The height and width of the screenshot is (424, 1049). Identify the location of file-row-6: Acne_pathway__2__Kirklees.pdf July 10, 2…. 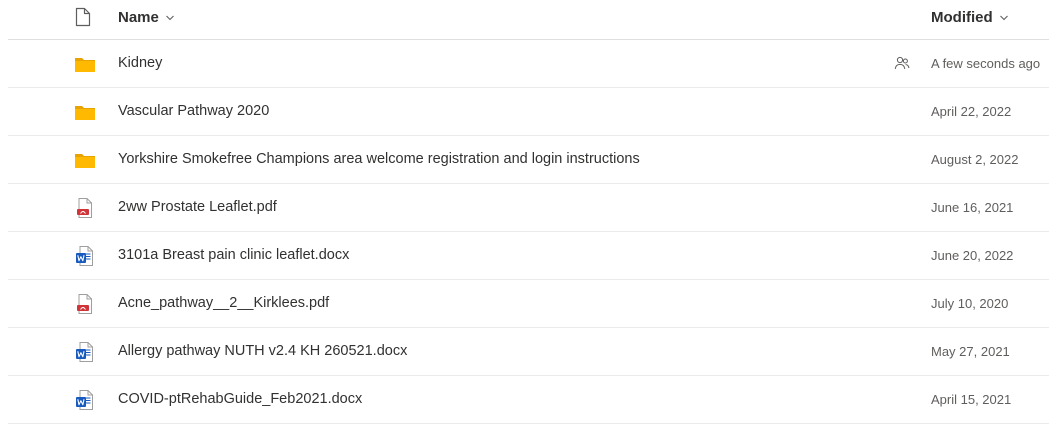
(528, 304).